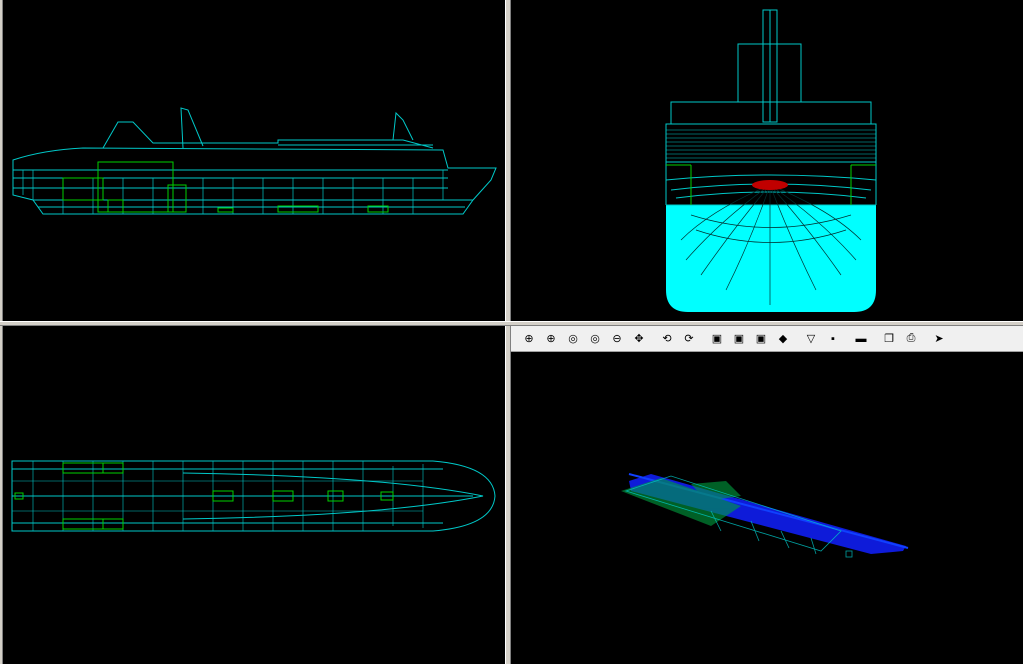 The image size is (1023, 664). What do you see at coordinates (765, 515) in the screenshot?
I see `perspective-drawing` at bounding box center [765, 515].